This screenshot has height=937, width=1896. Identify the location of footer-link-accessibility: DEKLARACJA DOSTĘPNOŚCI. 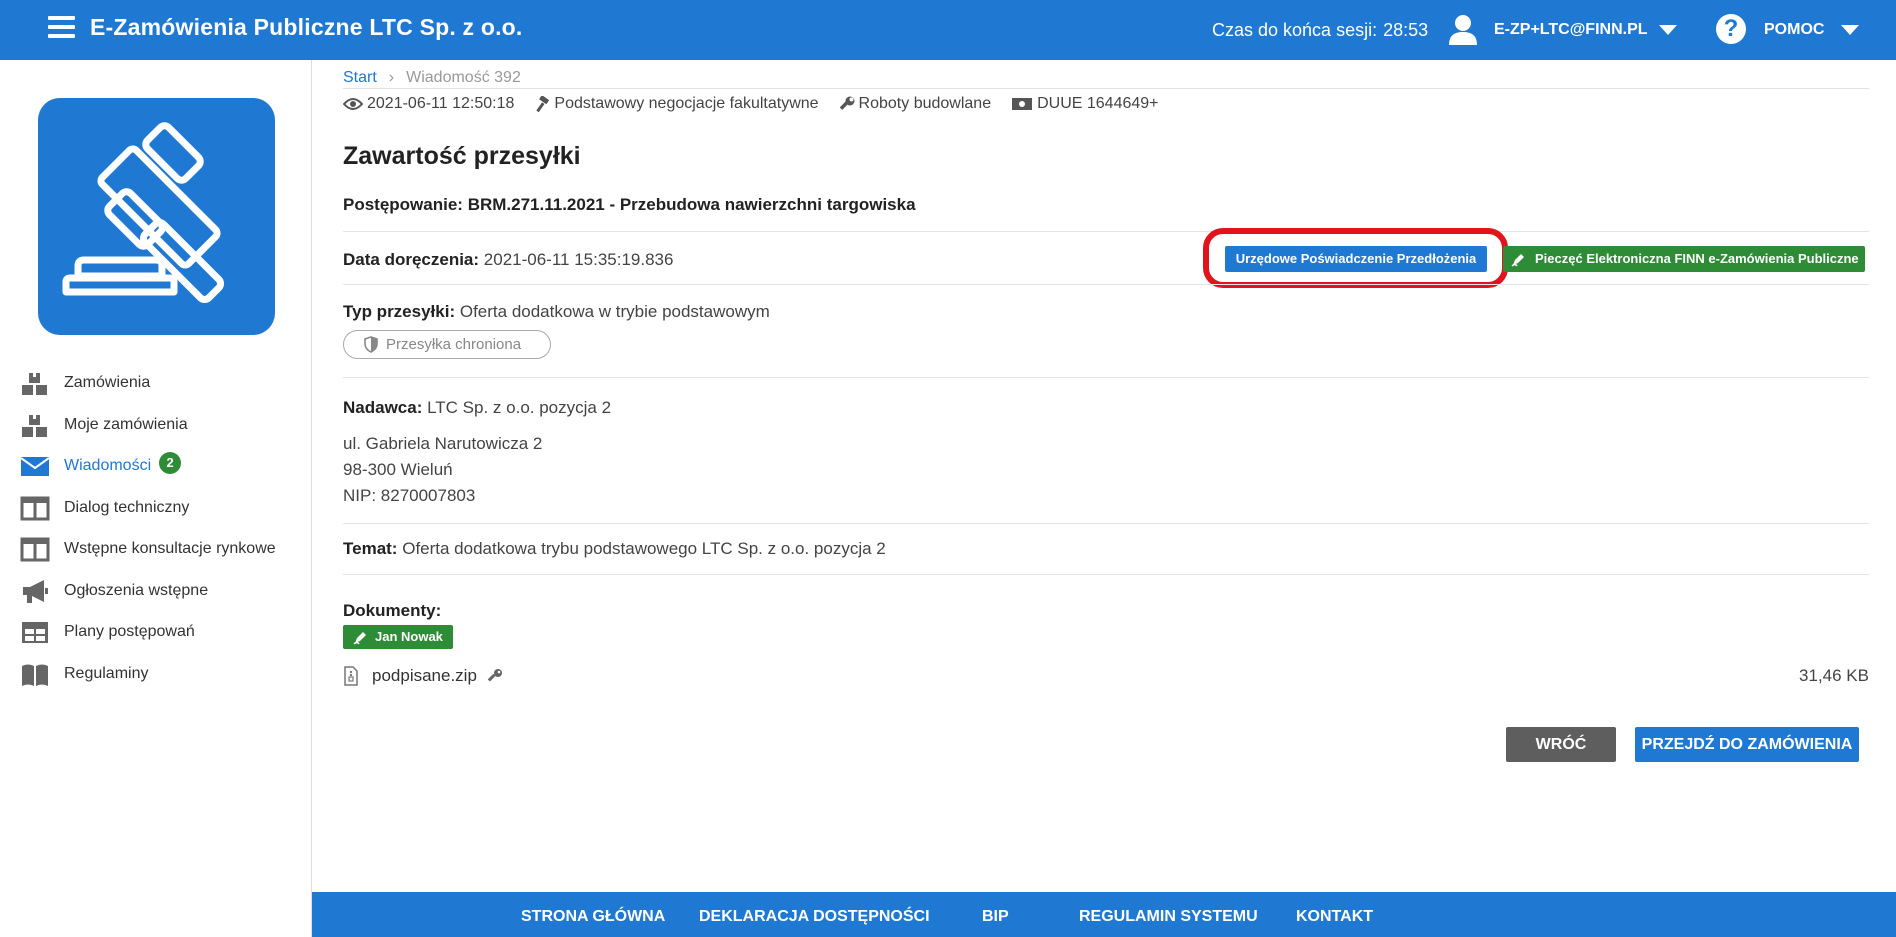
(814, 917).